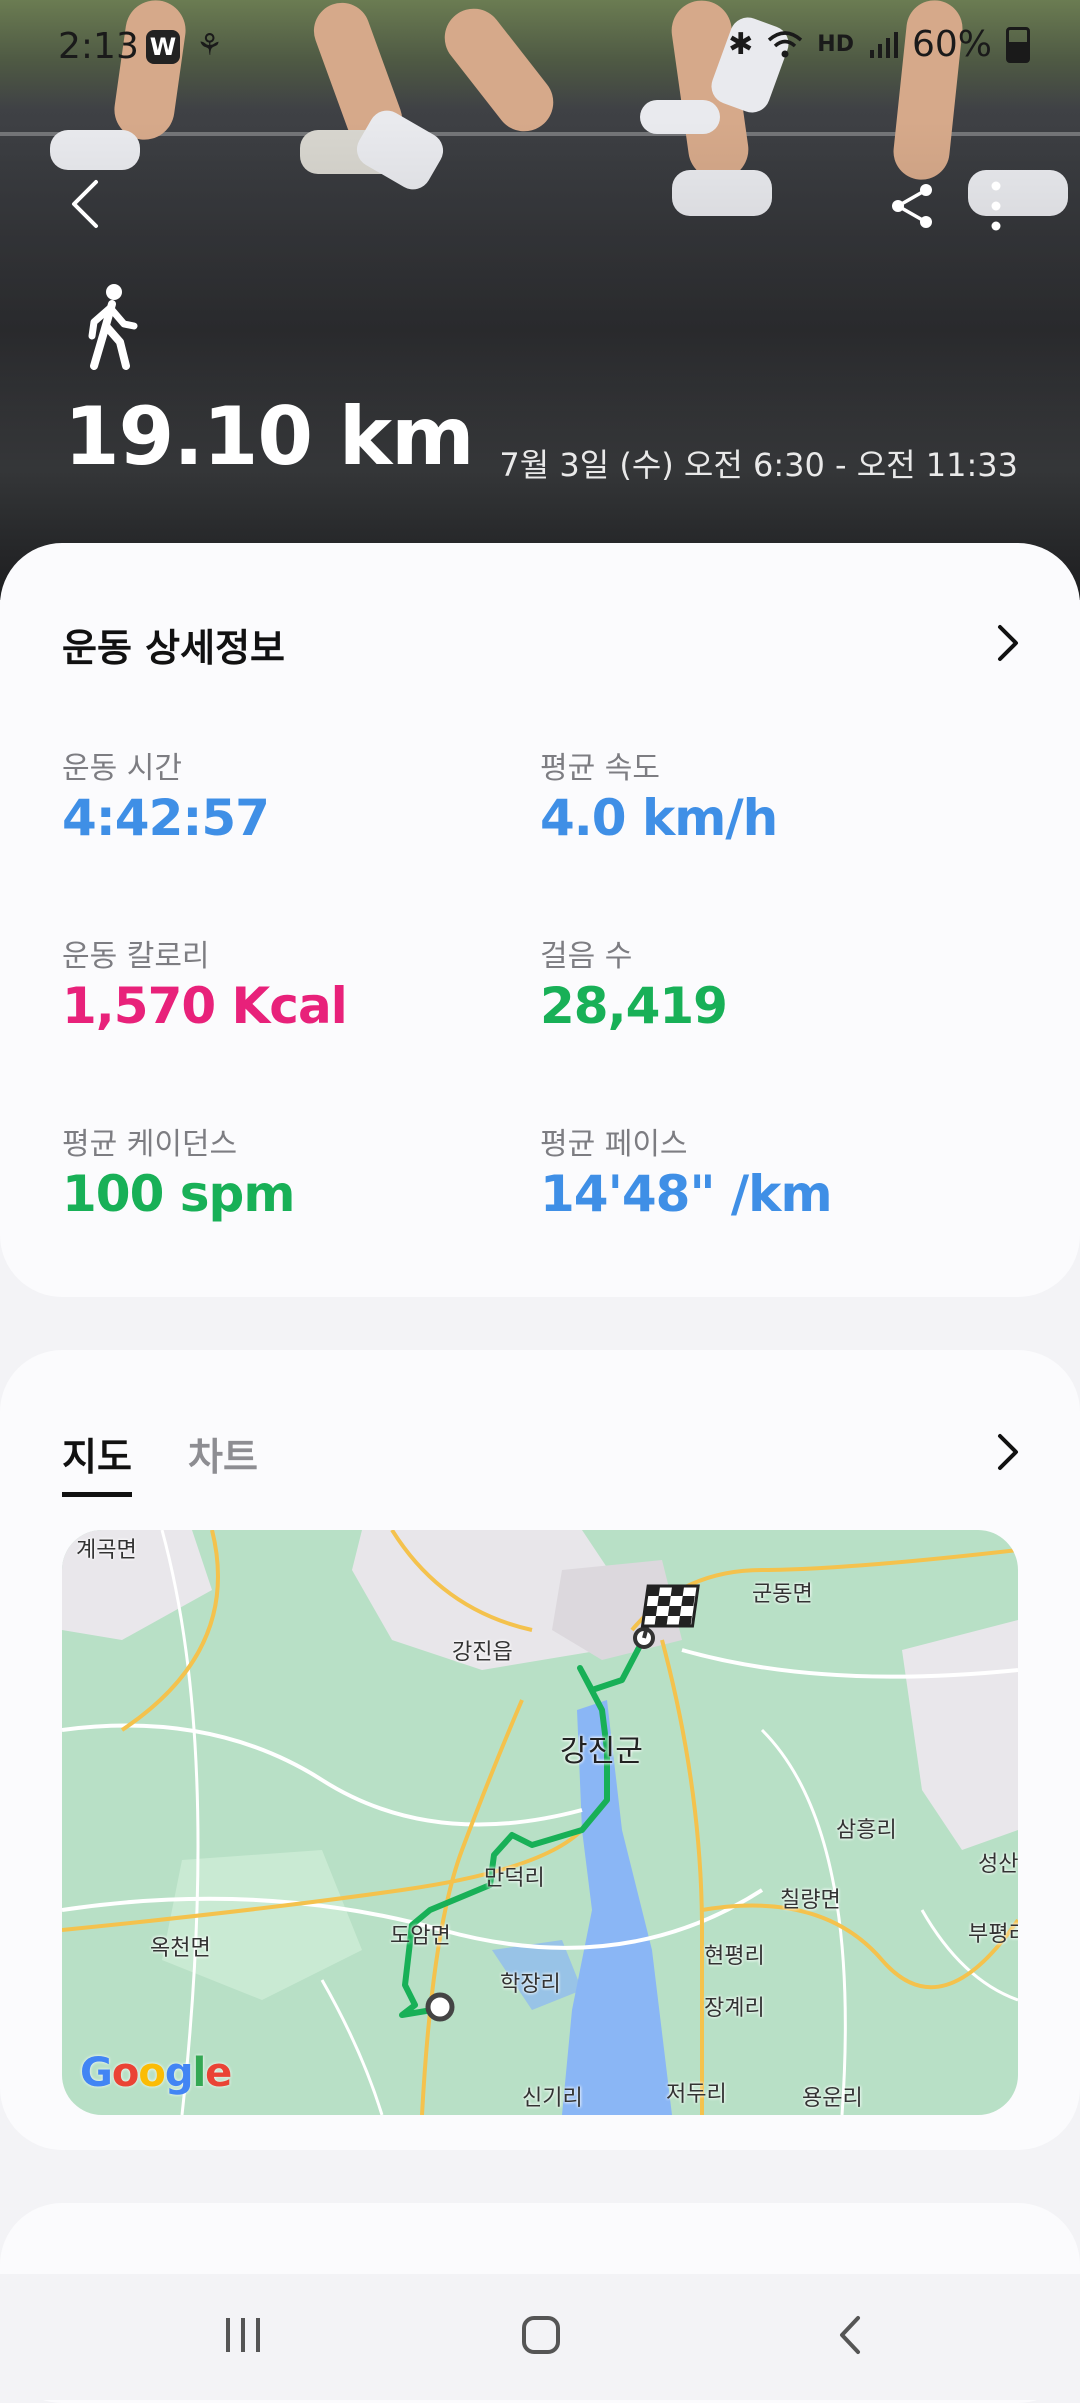  I want to click on map-place-label: 옥천면, so click(180, 1948).